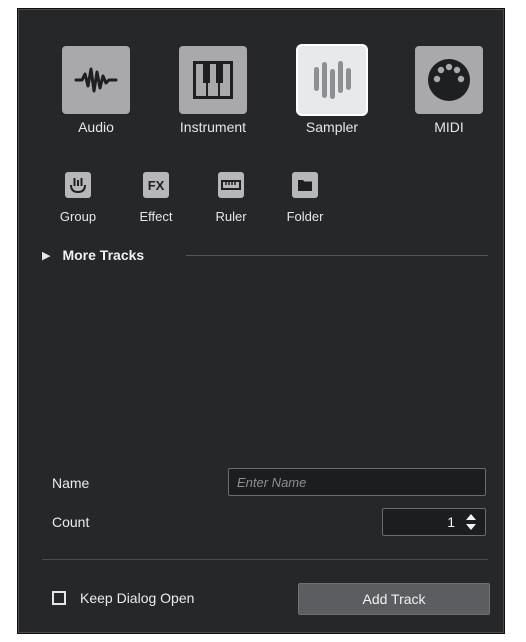  What do you see at coordinates (231, 216) in the screenshot?
I see `track-type-ruler-label: Ruler` at bounding box center [231, 216].